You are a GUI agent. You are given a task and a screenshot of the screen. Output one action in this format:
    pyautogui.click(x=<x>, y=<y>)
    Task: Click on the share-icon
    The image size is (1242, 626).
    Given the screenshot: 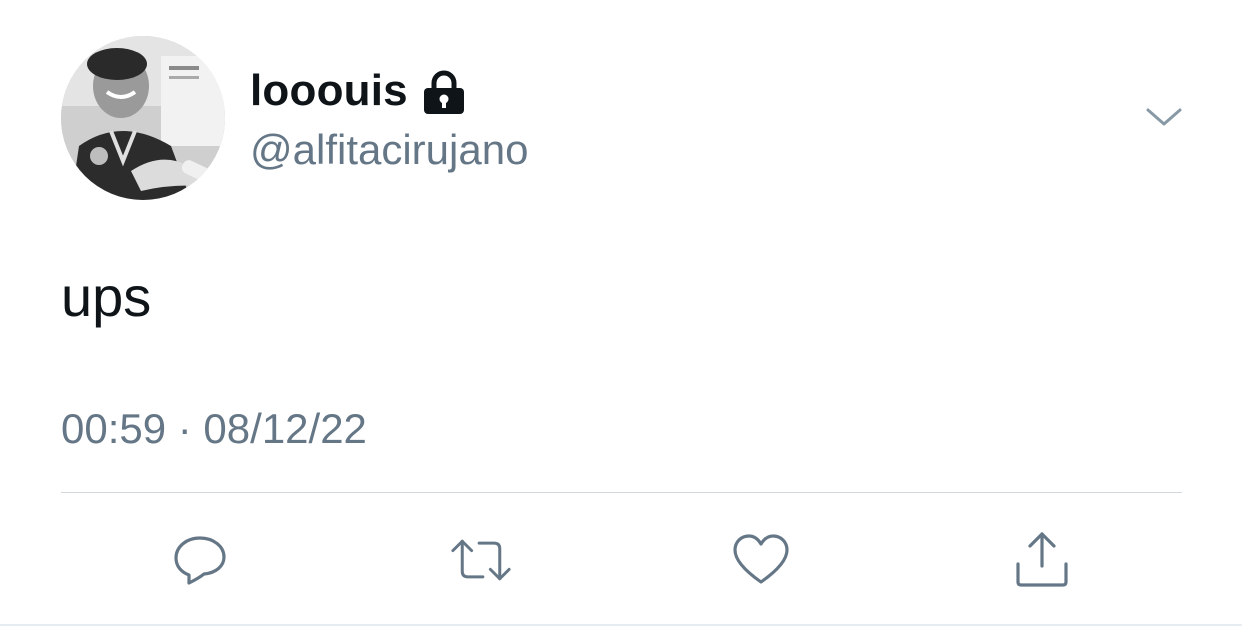 What is the action you would take?
    pyautogui.click(x=1042, y=559)
    